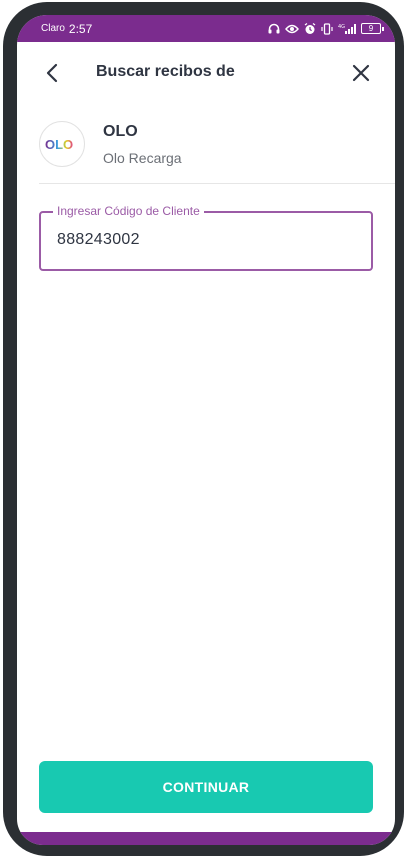  What do you see at coordinates (120, 131) in the screenshot?
I see `biller-name: OLO` at bounding box center [120, 131].